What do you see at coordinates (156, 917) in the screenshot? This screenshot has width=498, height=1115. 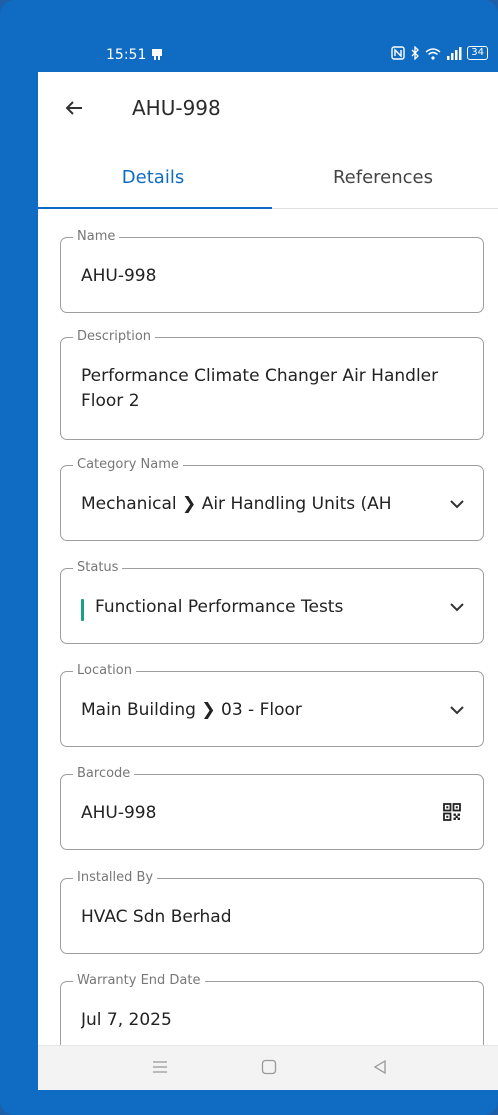 I see `installed-by-value: HVAC Sdn Berhad` at bounding box center [156, 917].